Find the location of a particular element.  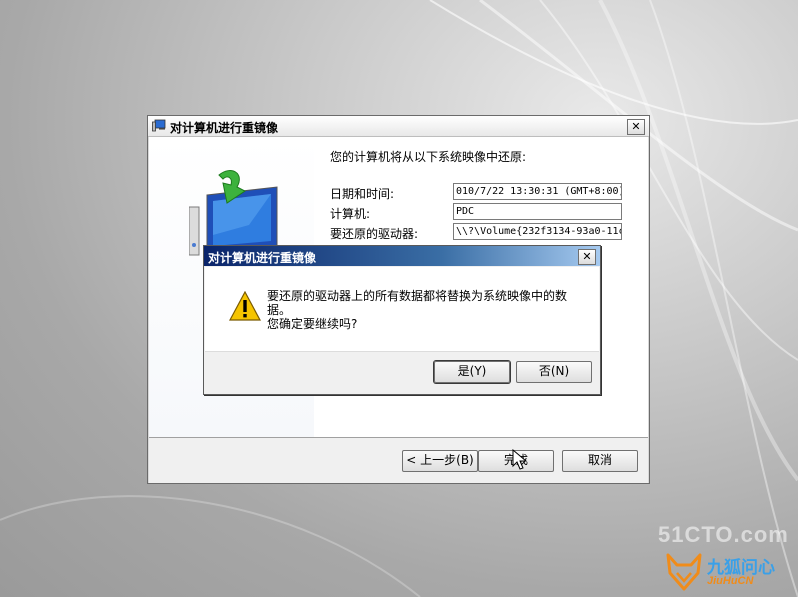

drive-label: 要还原的驱动器: is located at coordinates (374, 234).